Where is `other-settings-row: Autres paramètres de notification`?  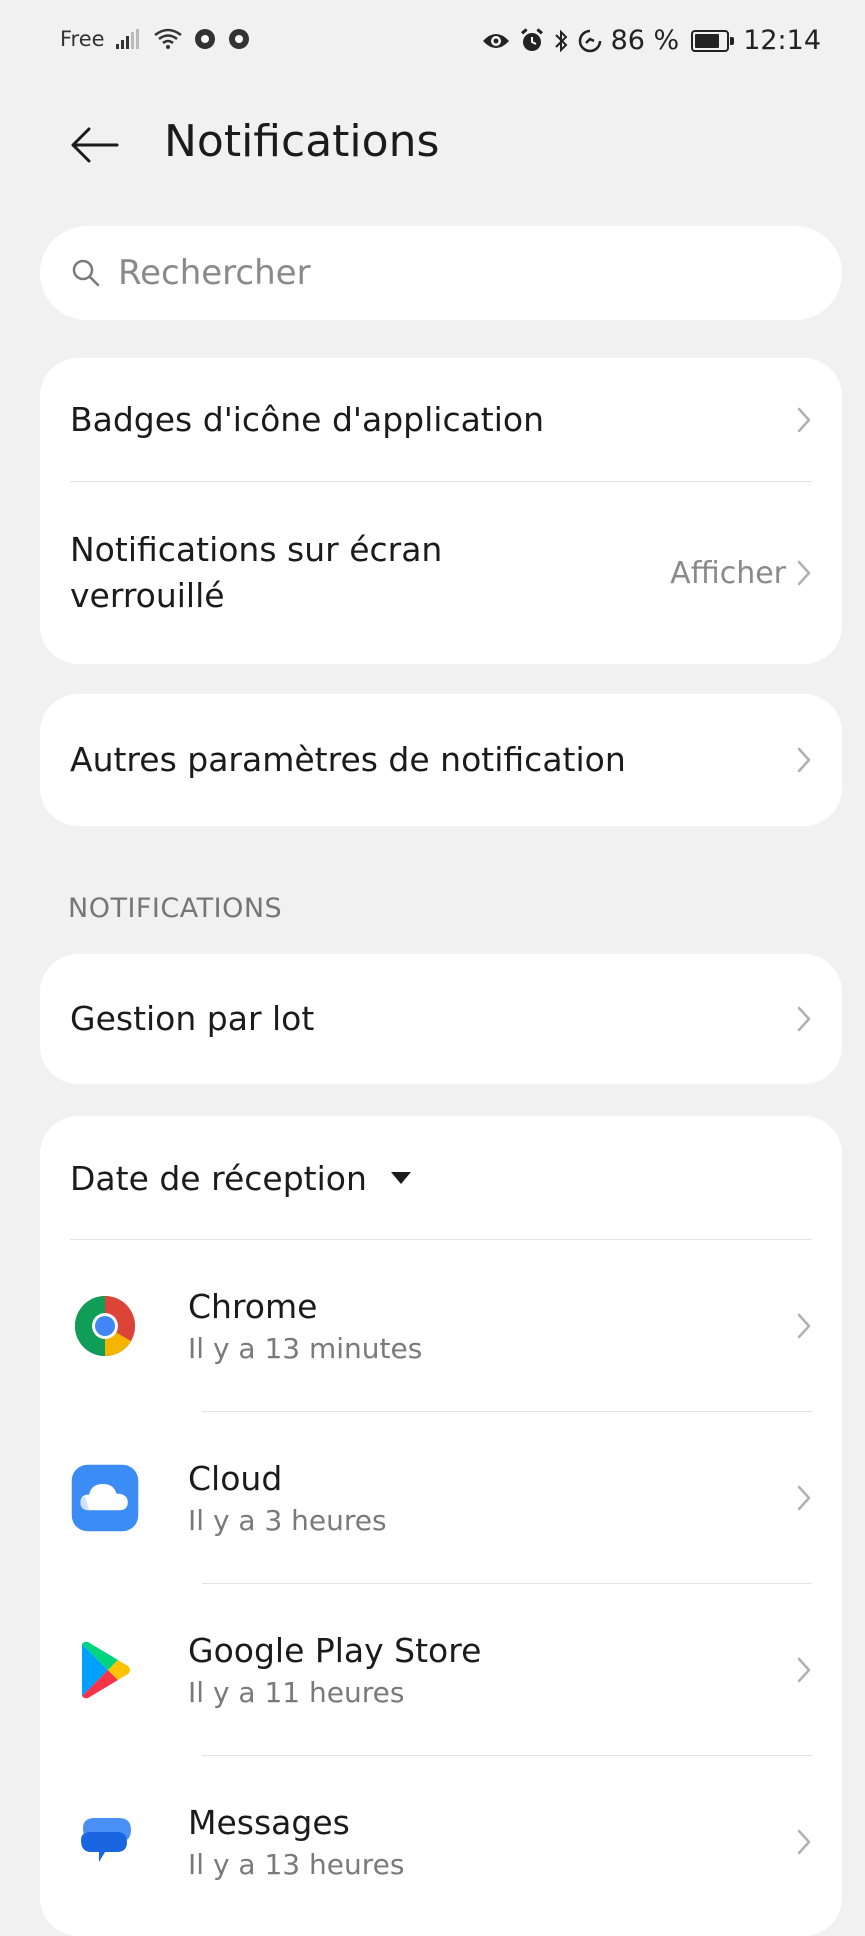
other-settings-row: Autres paramètres de notification is located at coordinates (441, 760).